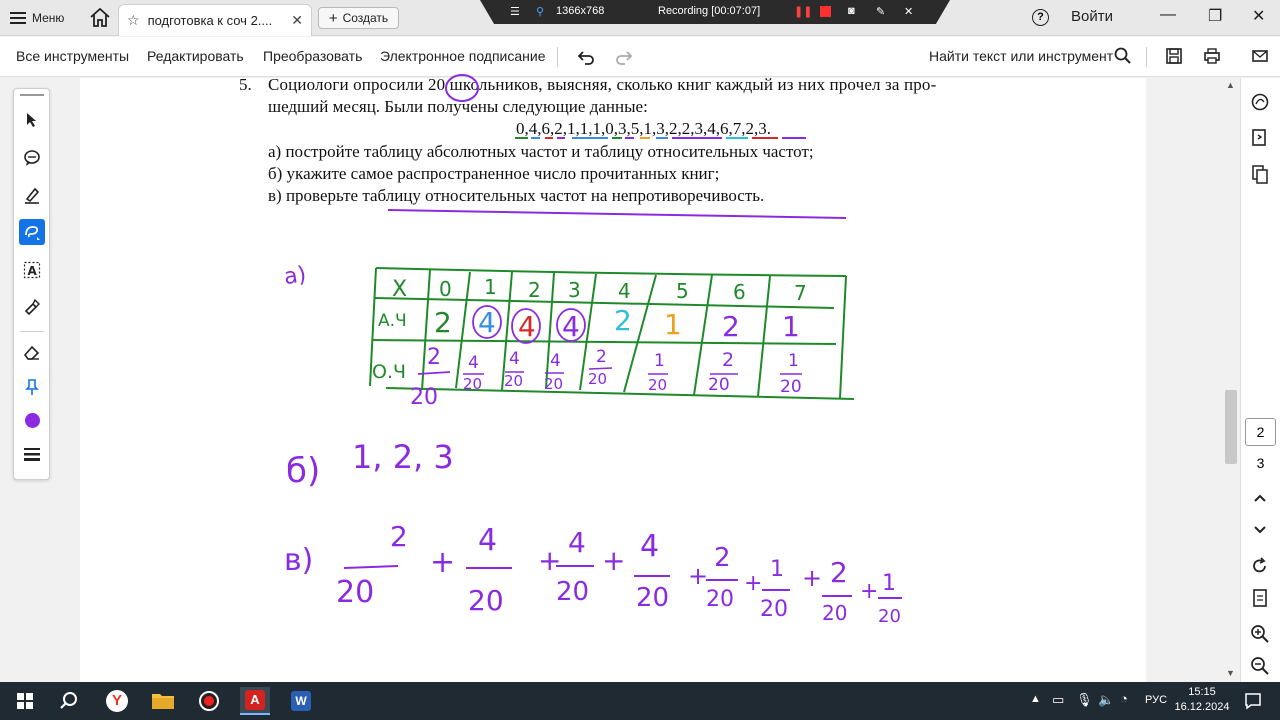 Image resolution: width=1280 pixels, height=720 pixels. What do you see at coordinates (1231, 427) in the screenshot?
I see `scrollbar-thumb` at bounding box center [1231, 427].